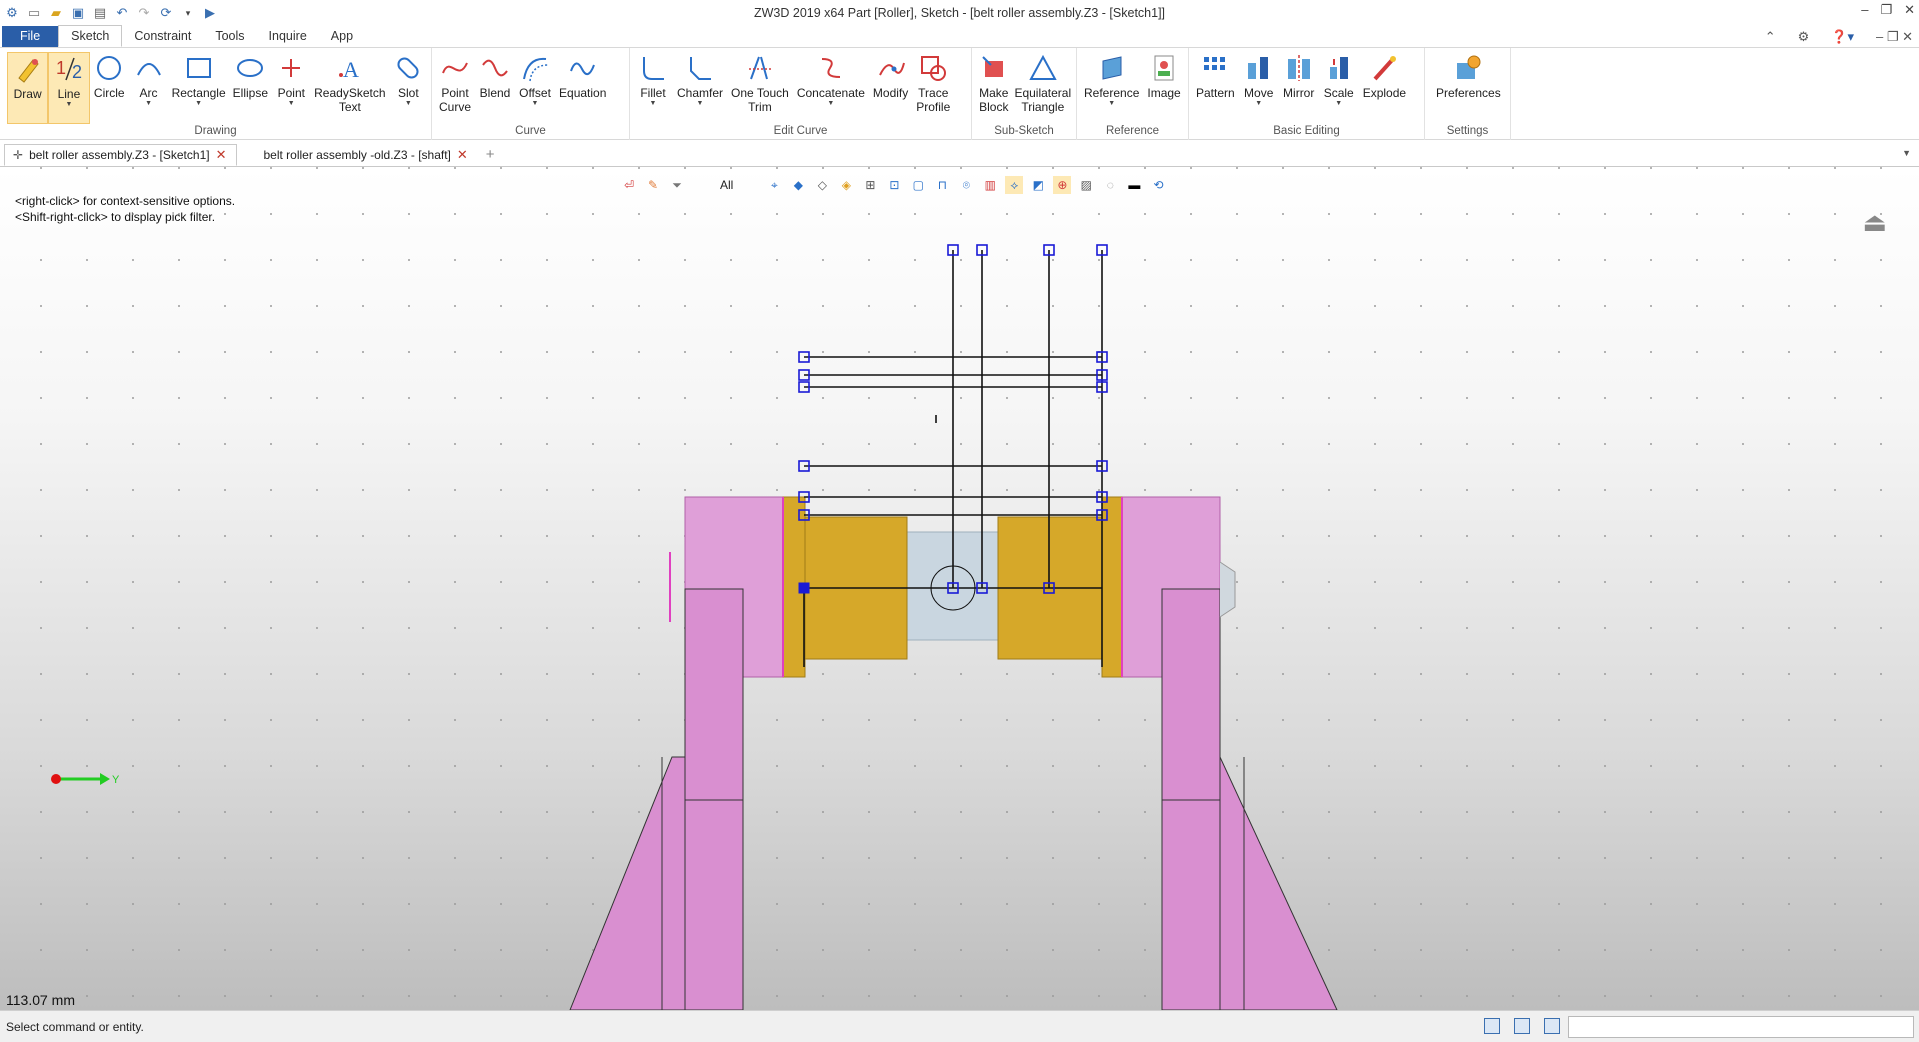 The height and width of the screenshot is (1042, 1919). I want to click on new-file-icon: ▭, so click(34, 13).